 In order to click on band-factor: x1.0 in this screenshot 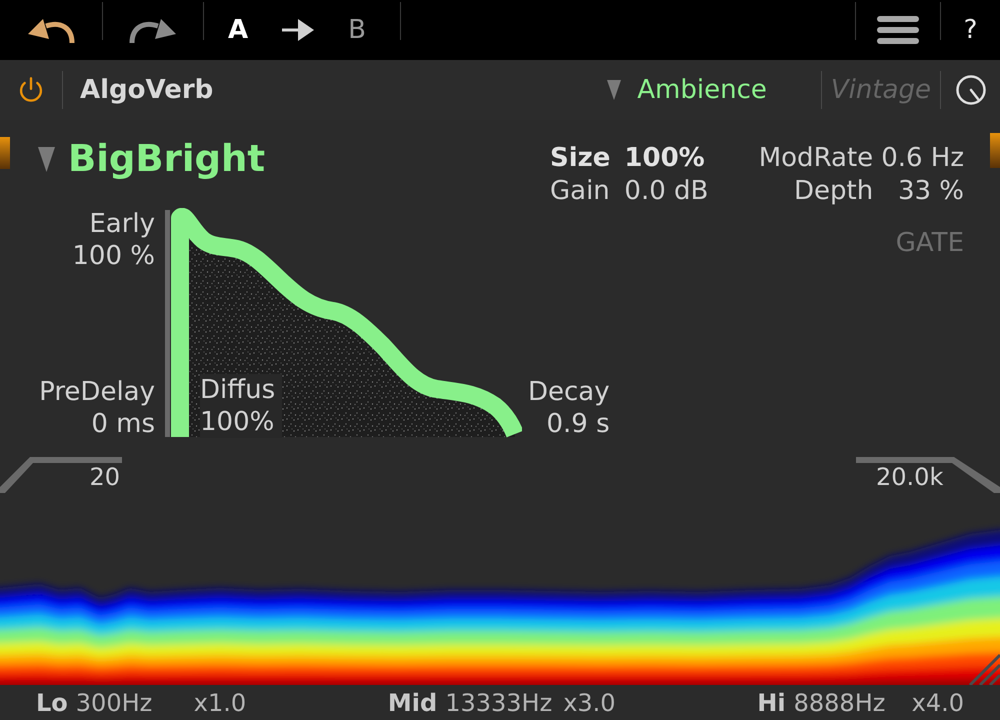, I will do `click(220, 703)`.